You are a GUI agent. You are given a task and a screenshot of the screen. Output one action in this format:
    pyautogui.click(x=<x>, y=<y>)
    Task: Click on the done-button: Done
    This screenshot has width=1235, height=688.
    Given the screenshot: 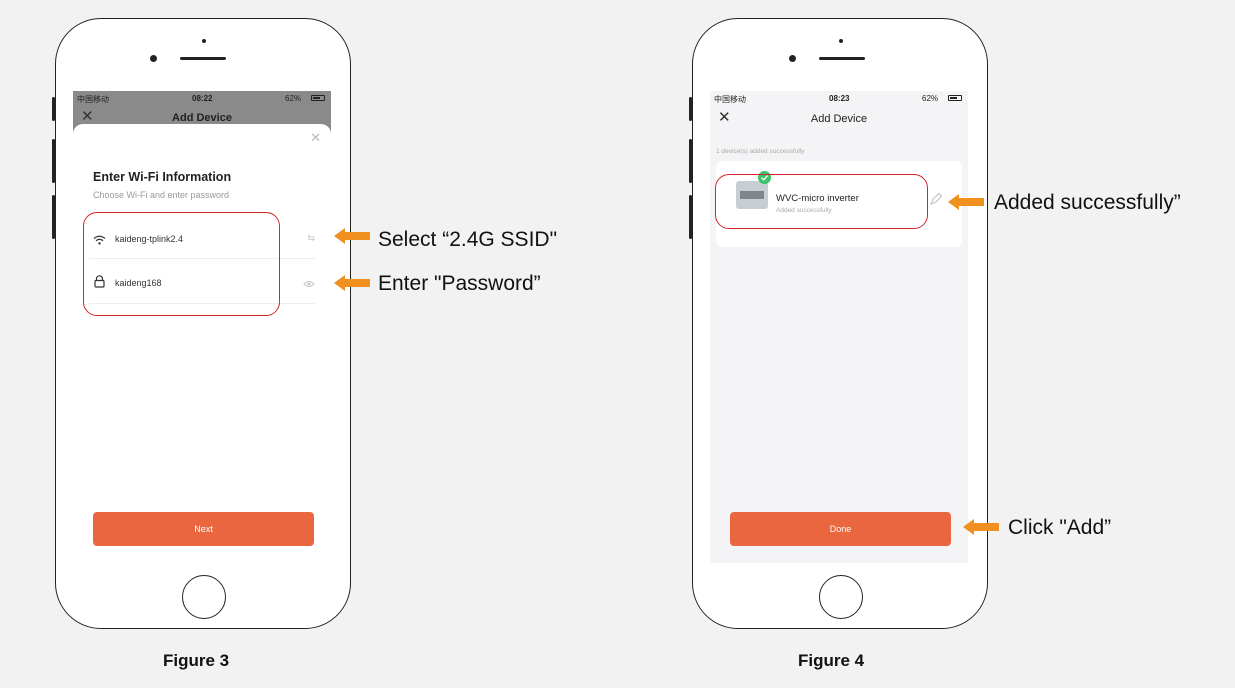 What is the action you would take?
    pyautogui.click(x=840, y=529)
    